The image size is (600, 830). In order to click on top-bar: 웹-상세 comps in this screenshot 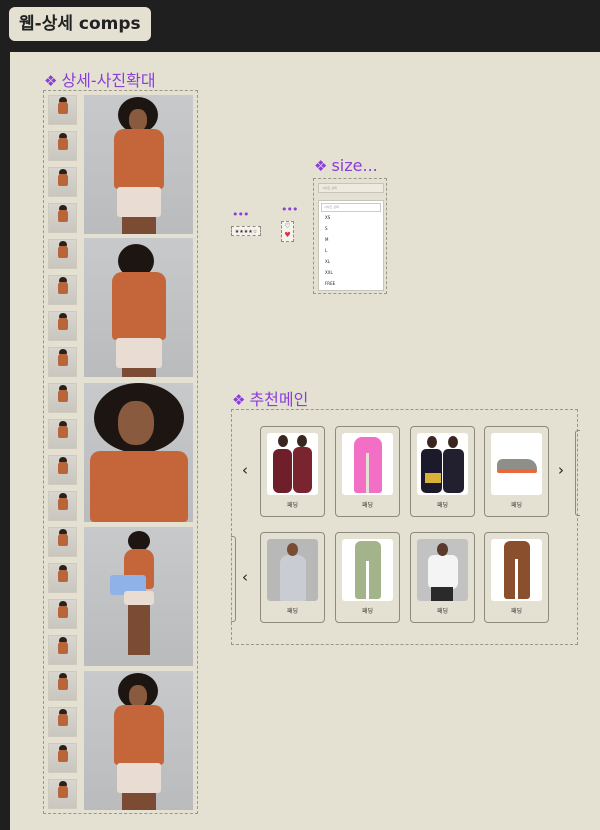, I will do `click(300, 26)`.